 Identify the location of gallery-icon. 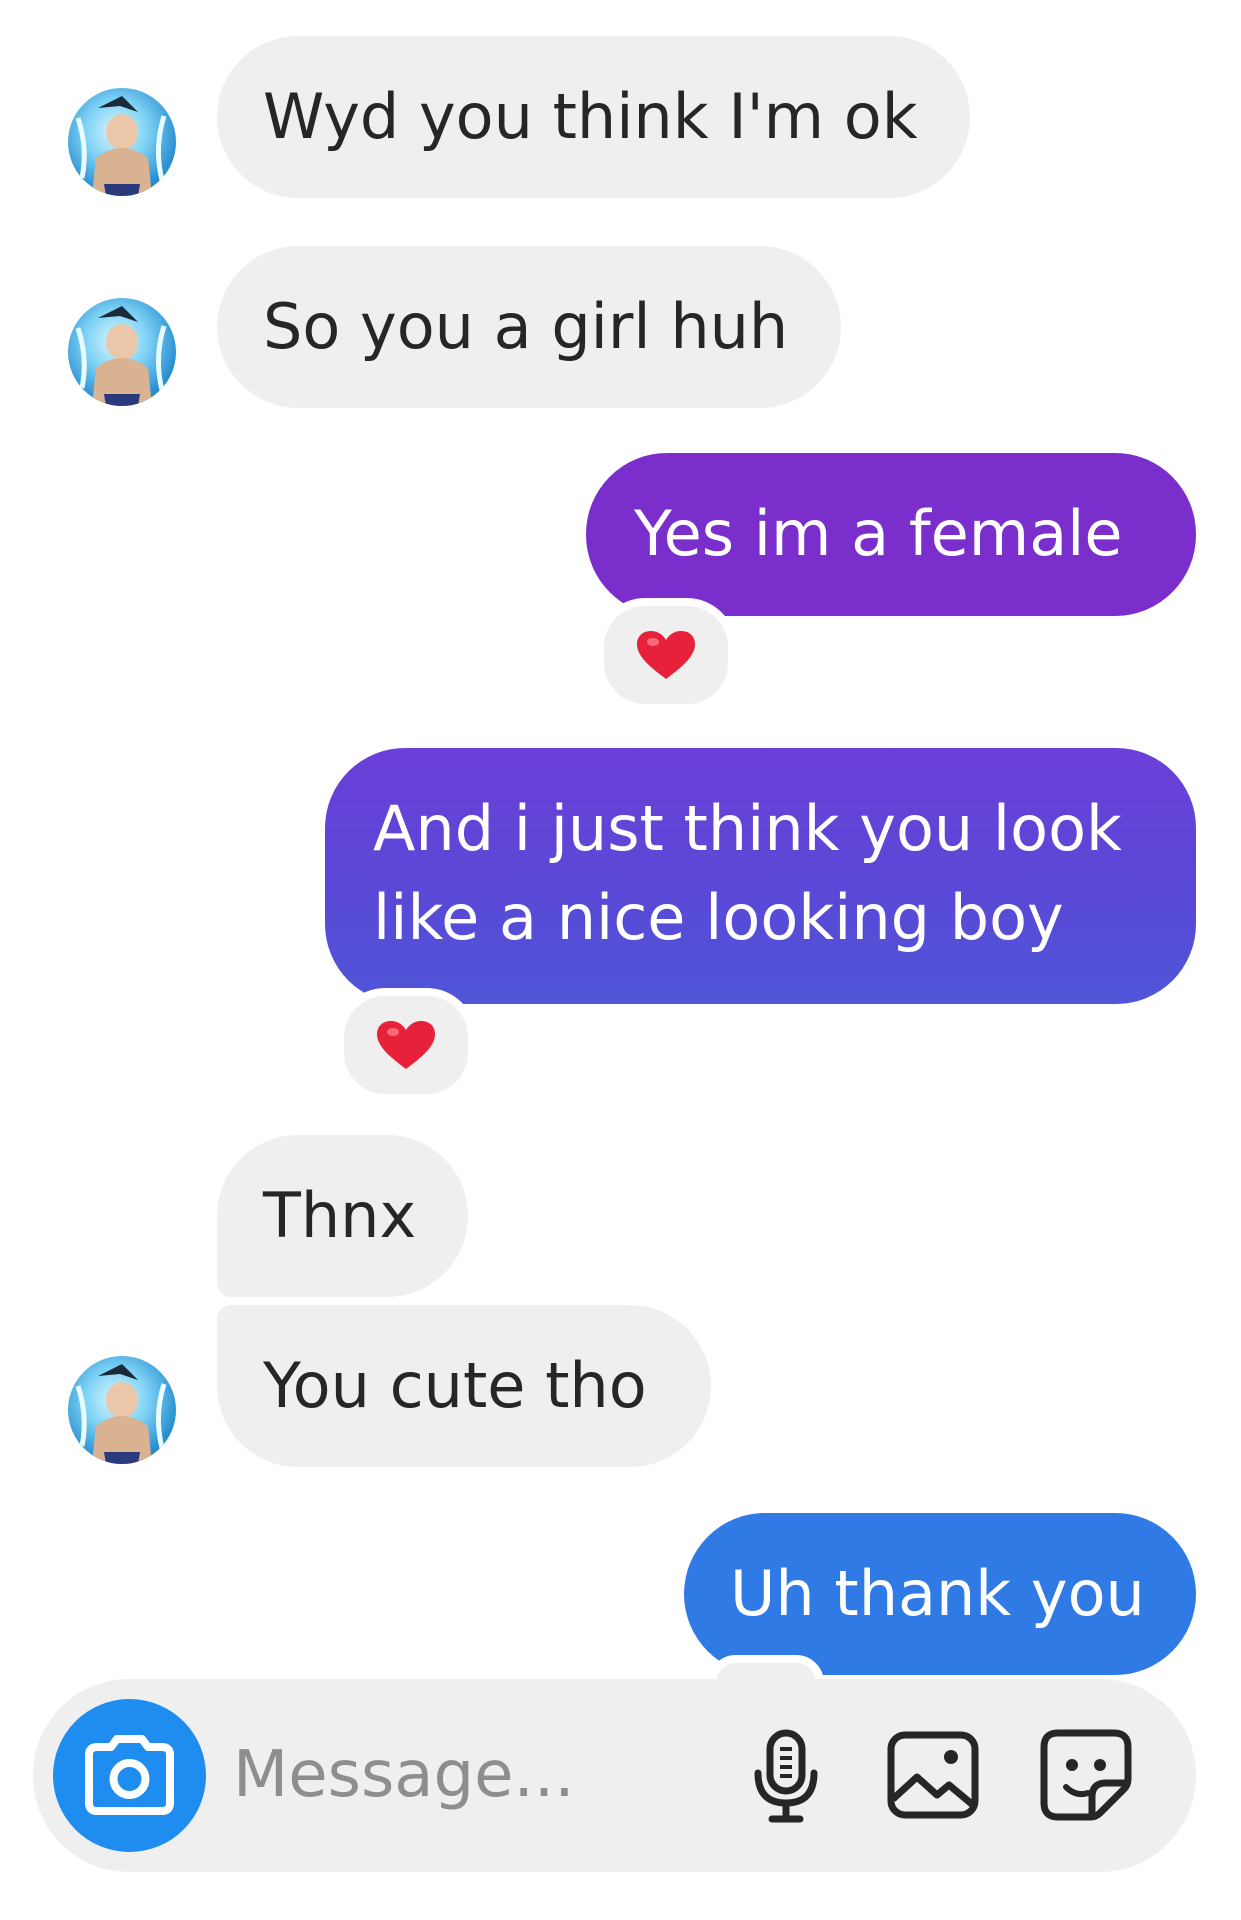
(933, 1775).